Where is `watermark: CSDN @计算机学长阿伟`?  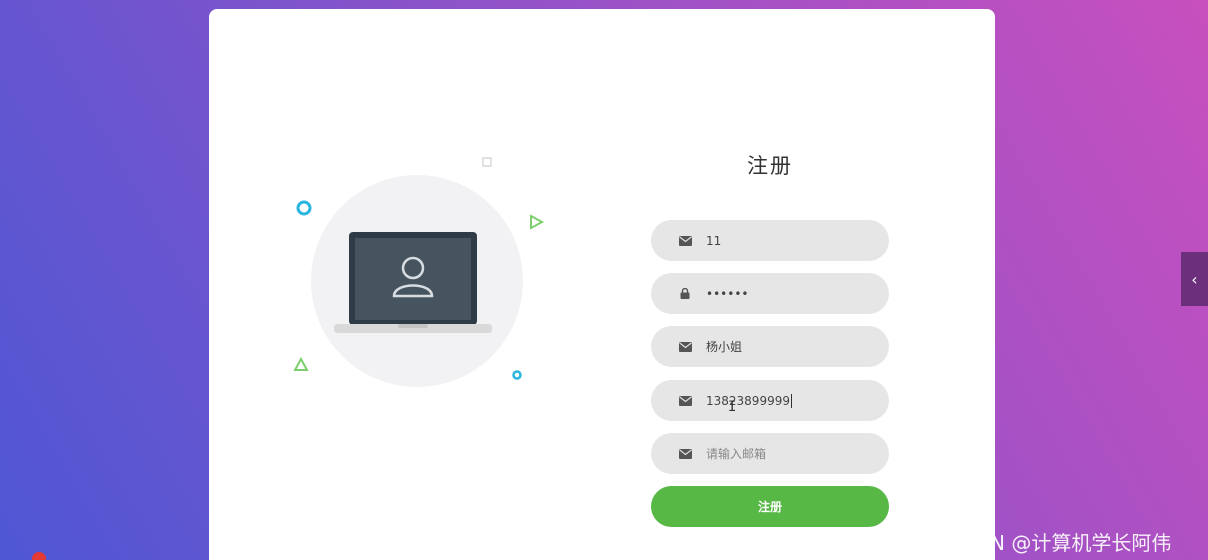 watermark: CSDN @计算机学长阿伟 is located at coordinates (1060, 543).